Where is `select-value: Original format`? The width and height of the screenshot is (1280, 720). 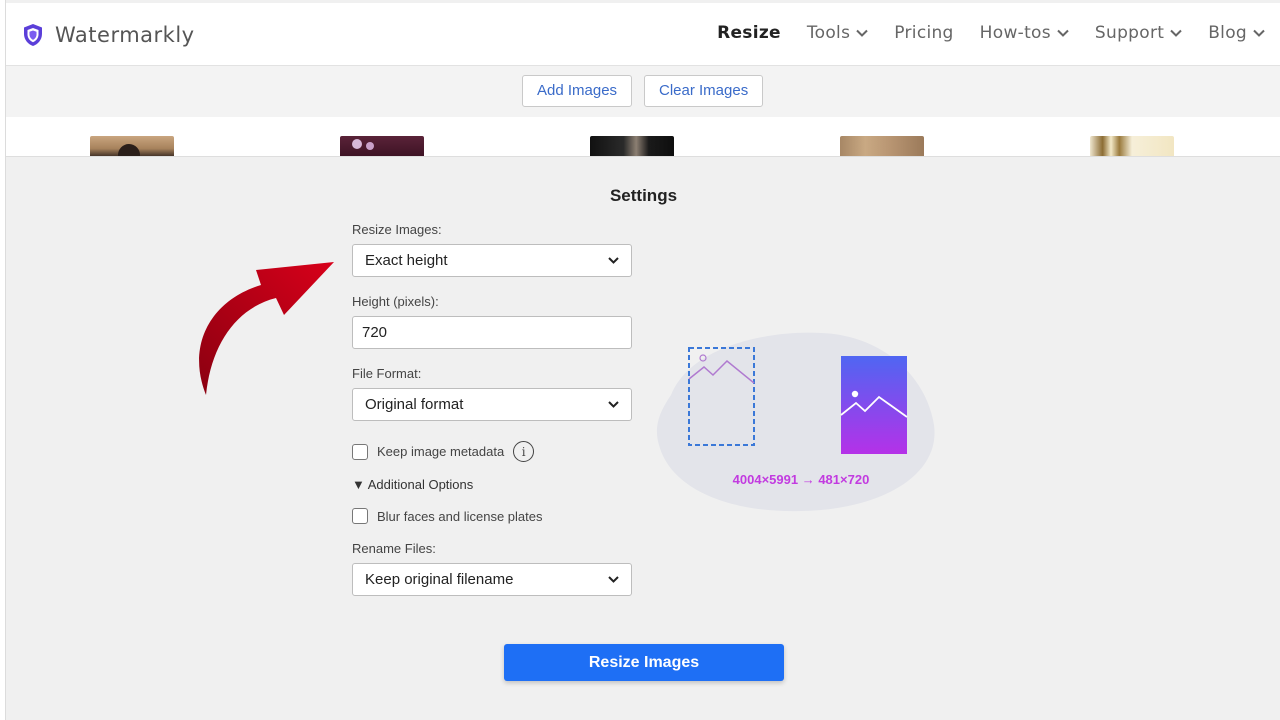
select-value: Original format is located at coordinates (414, 404).